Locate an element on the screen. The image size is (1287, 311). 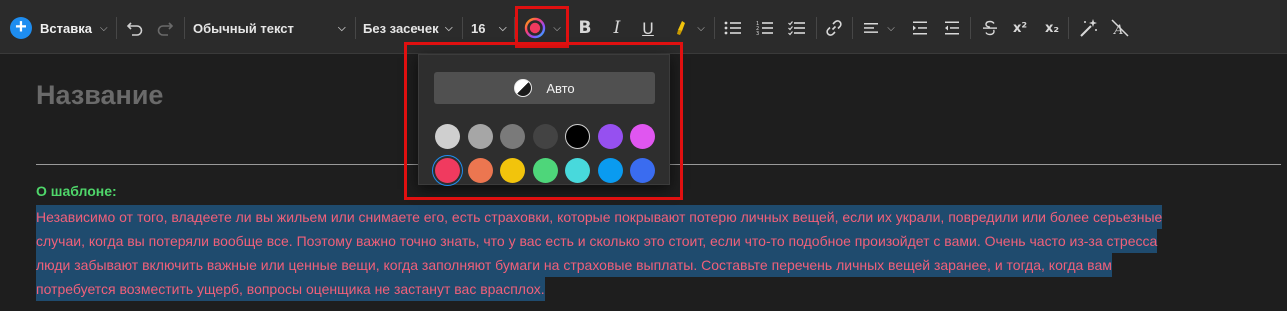
redo-button is located at coordinates (165, 28).